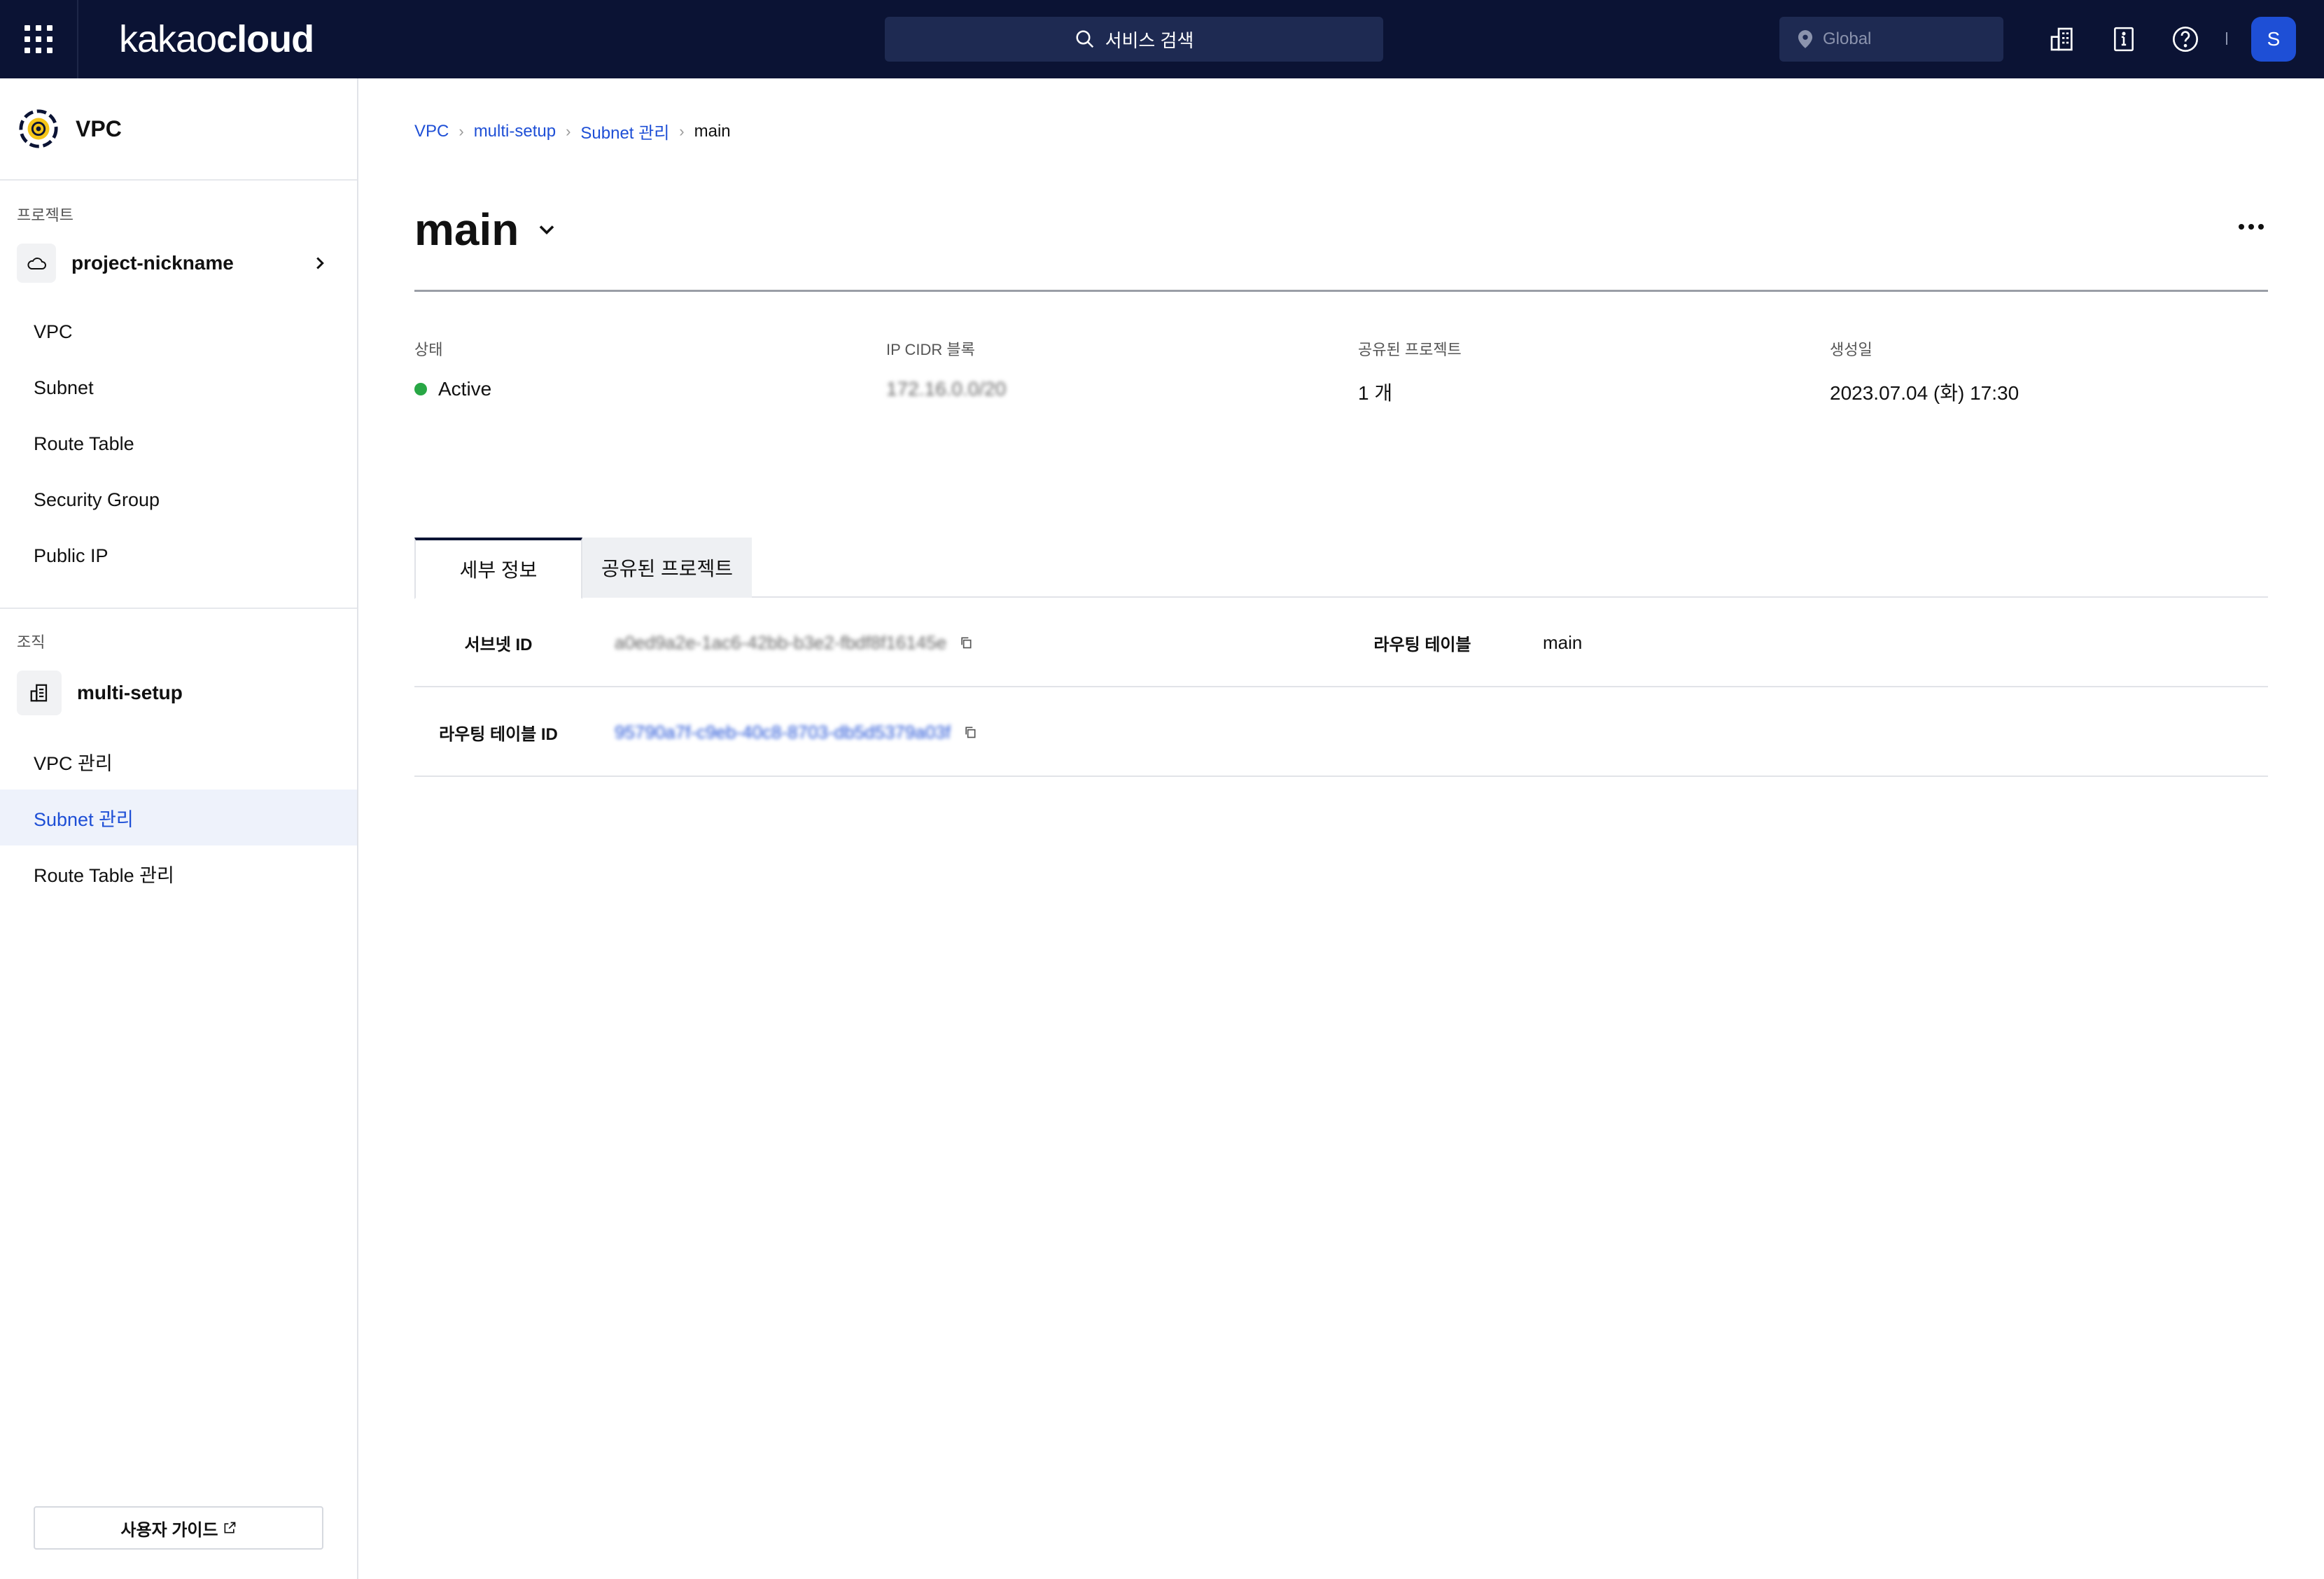 Image resolution: width=2324 pixels, height=1579 pixels. I want to click on sidebar-item-subnet: Subnet, so click(178, 388).